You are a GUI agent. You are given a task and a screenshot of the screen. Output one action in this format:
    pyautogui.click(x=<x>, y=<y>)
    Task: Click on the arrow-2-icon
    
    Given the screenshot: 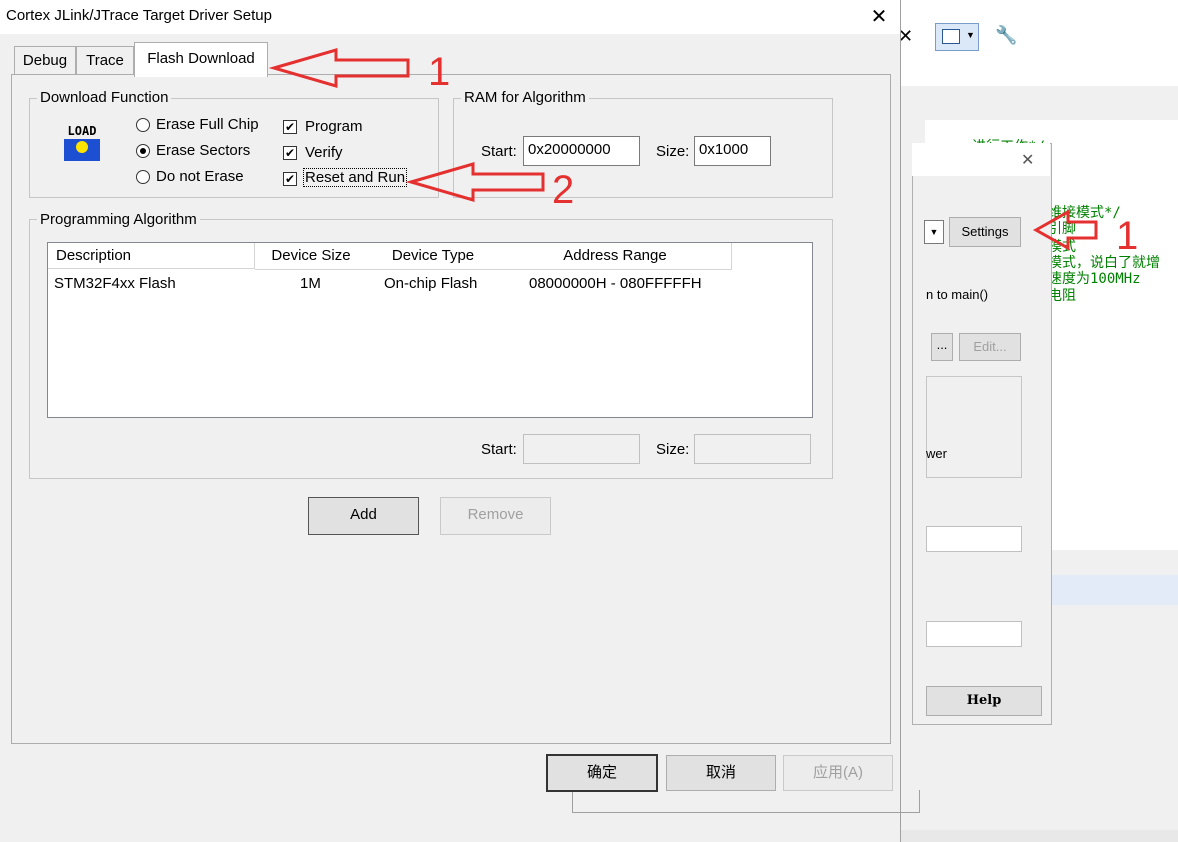 What is the action you would take?
    pyautogui.click(x=475, y=182)
    